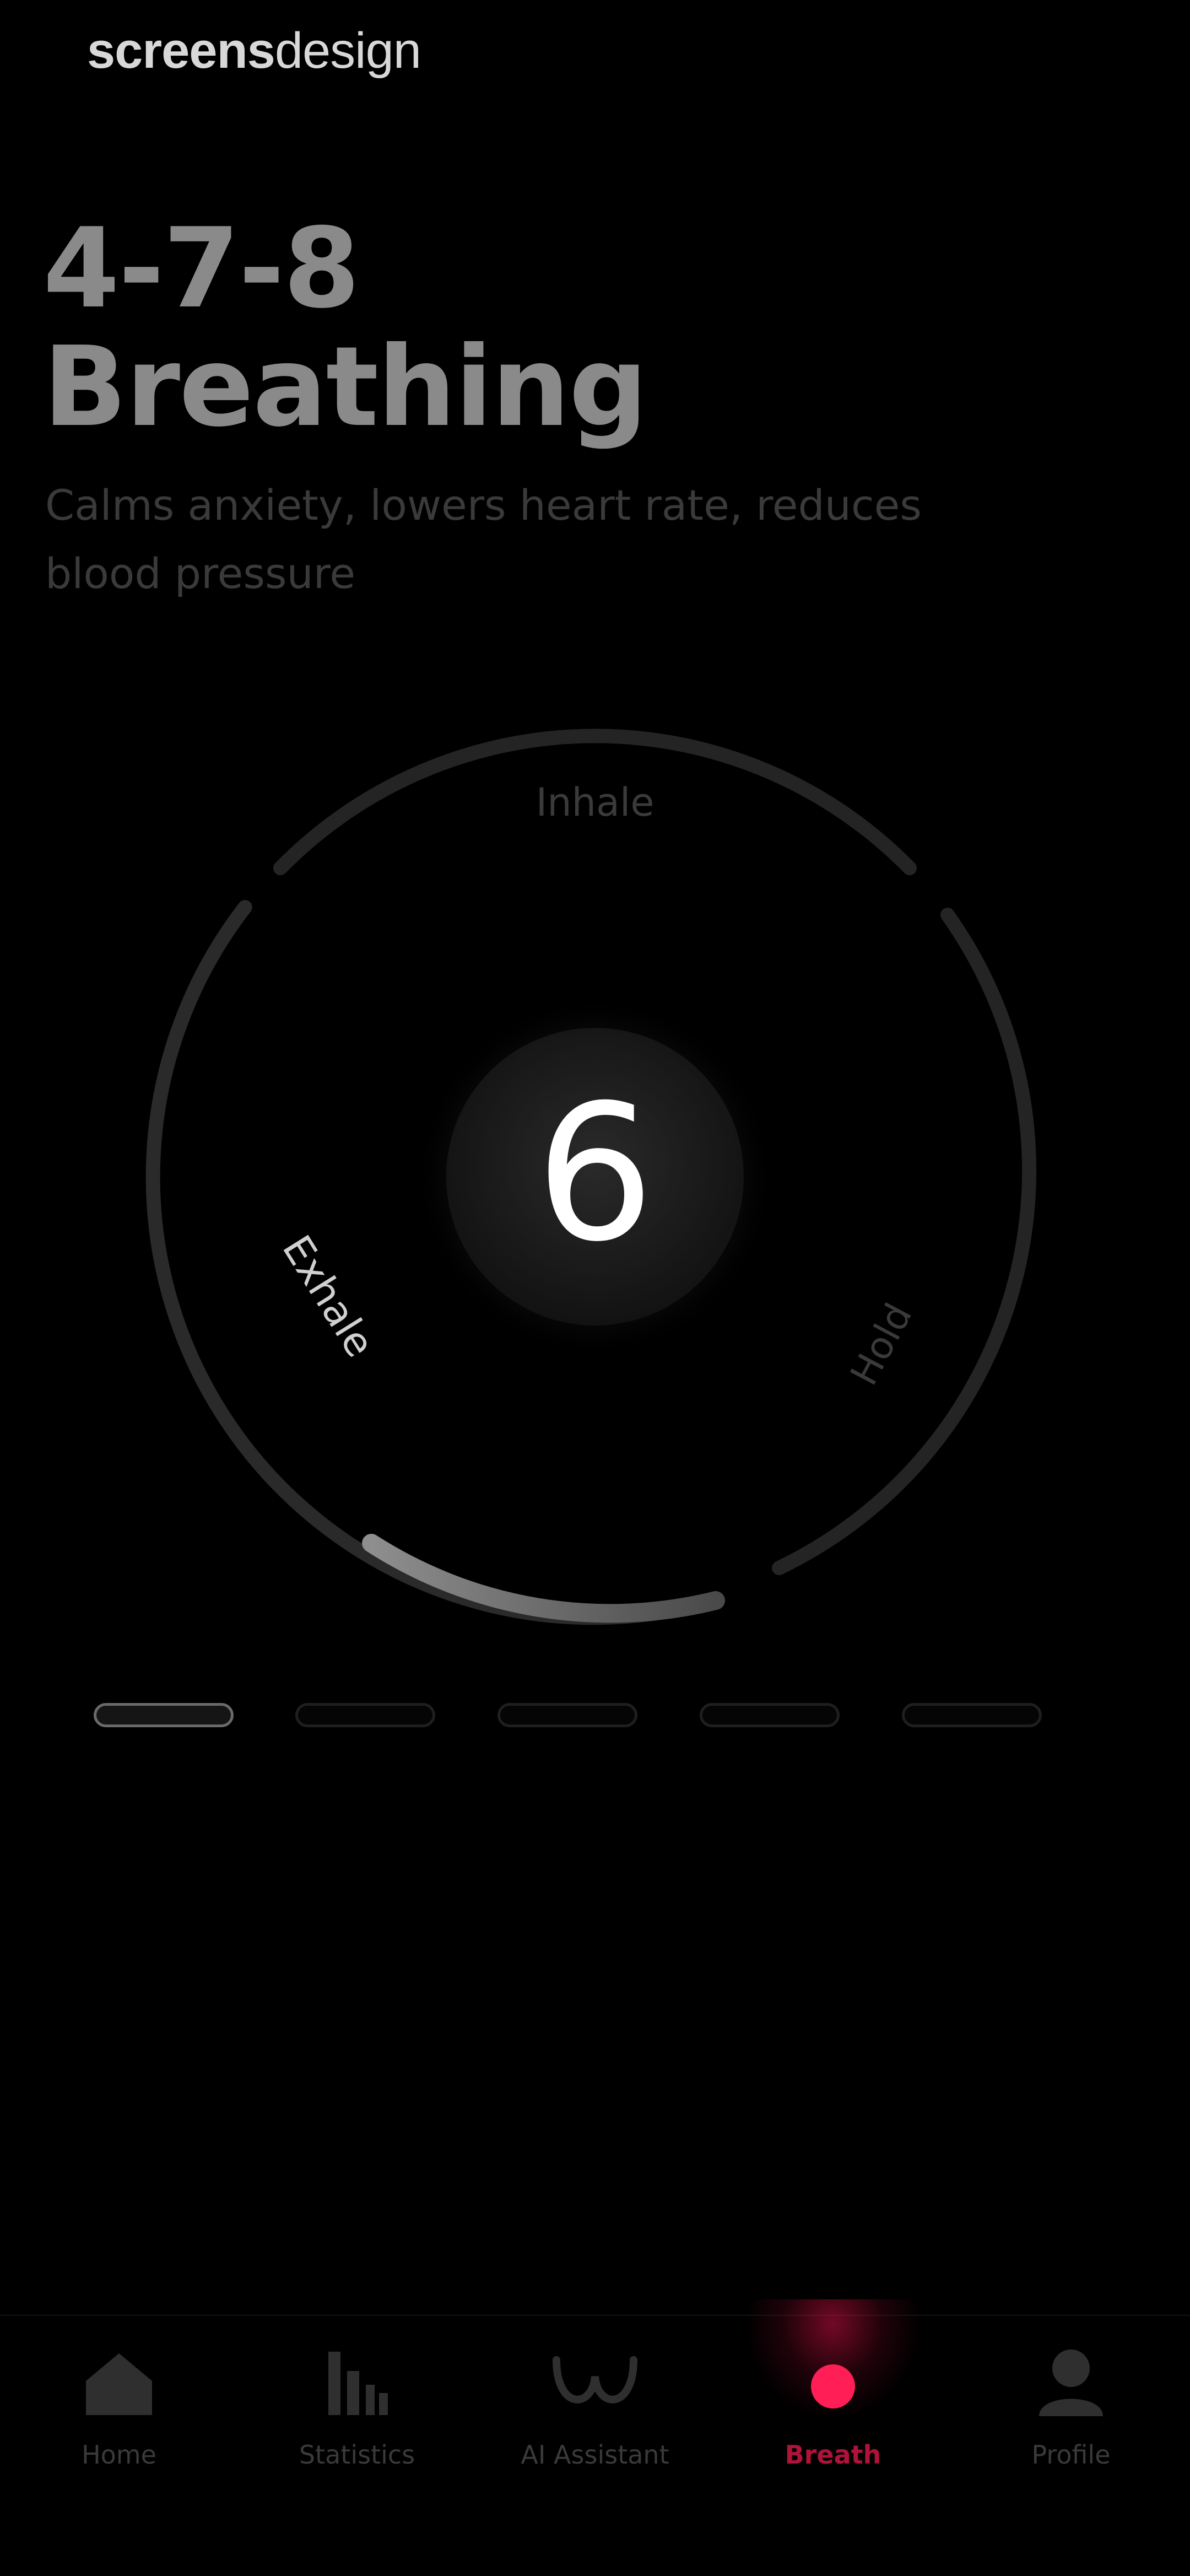 This screenshot has height=2576, width=1190. I want to click on tab-breath-label: Breath, so click(833, 2455).